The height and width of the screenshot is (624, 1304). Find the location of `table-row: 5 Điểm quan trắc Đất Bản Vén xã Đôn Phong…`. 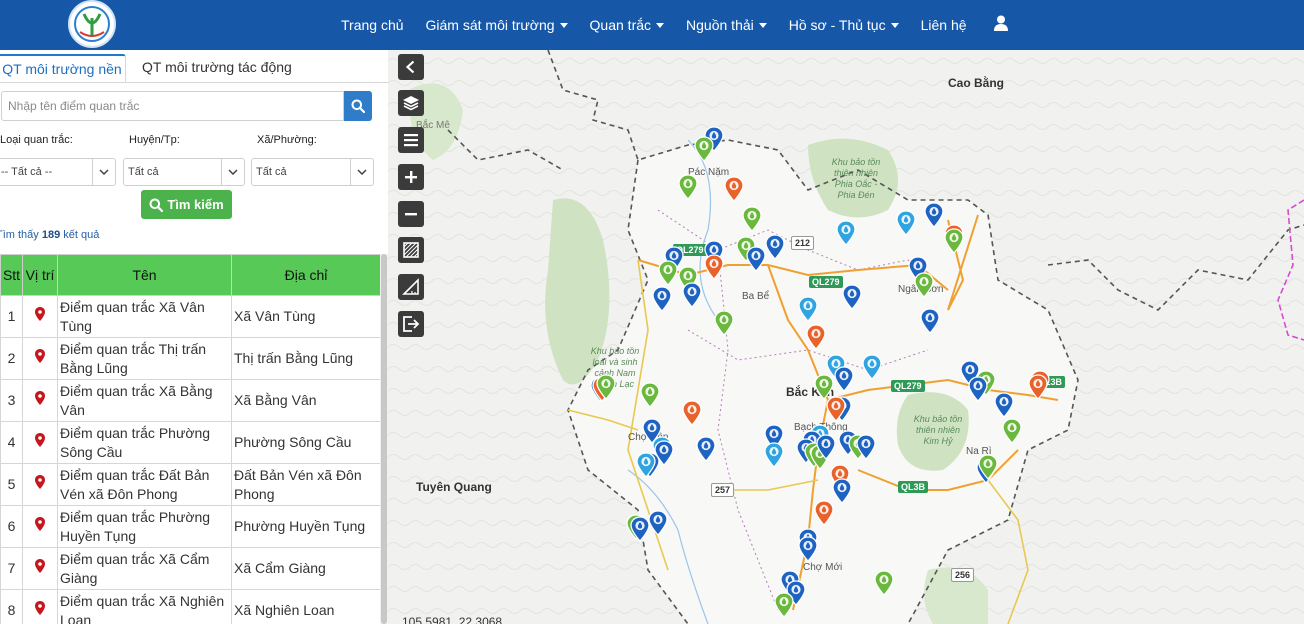

table-row: 5 Điểm quan trắc Đất Bản Vén xã Đôn Phong… is located at coordinates (190, 484).